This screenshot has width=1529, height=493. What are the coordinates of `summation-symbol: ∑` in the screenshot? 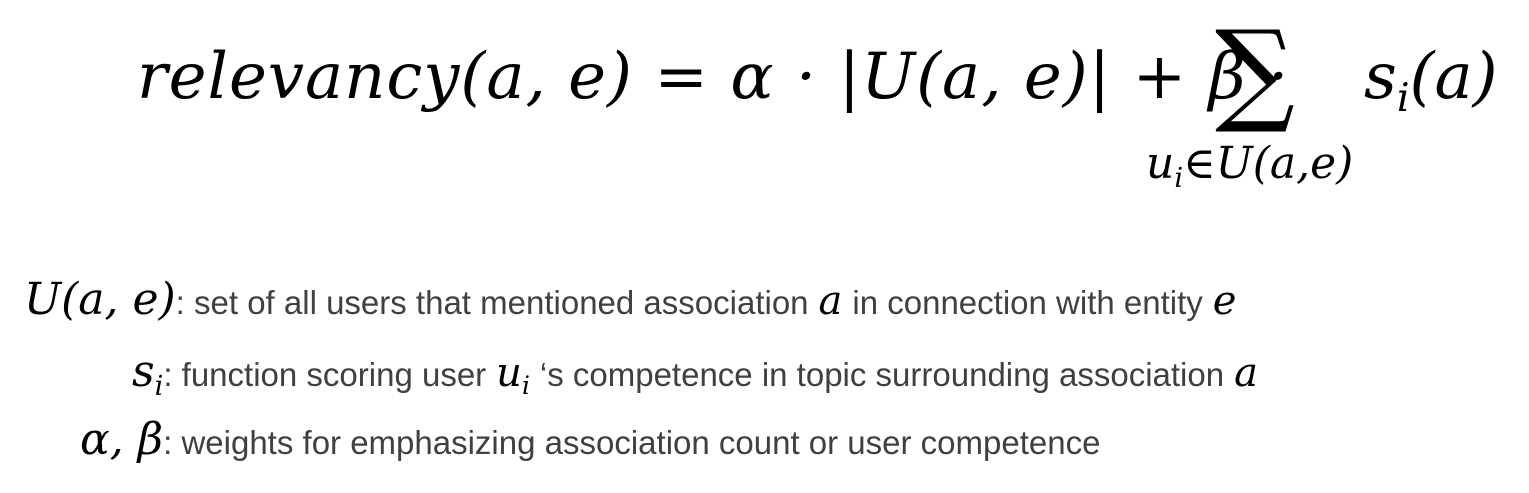 It's located at (1255, 72).